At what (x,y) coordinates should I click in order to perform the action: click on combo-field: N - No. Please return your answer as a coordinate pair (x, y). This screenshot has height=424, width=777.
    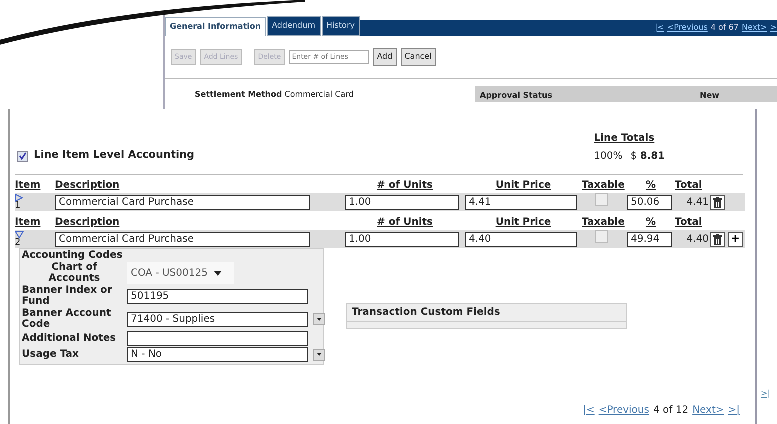
    Looking at the image, I should click on (217, 354).